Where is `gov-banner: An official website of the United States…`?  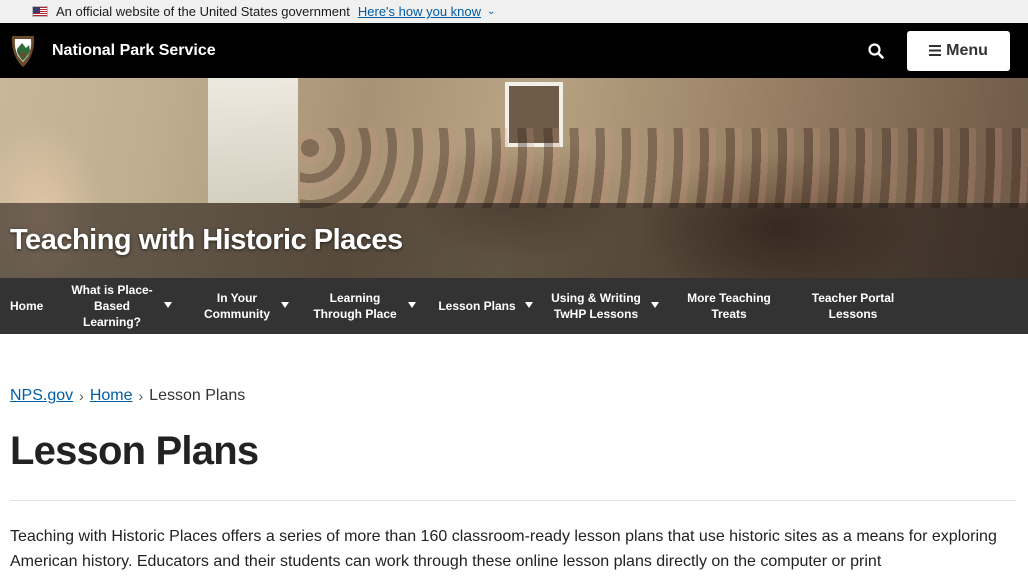
gov-banner: An official website of the United States… is located at coordinates (514, 11).